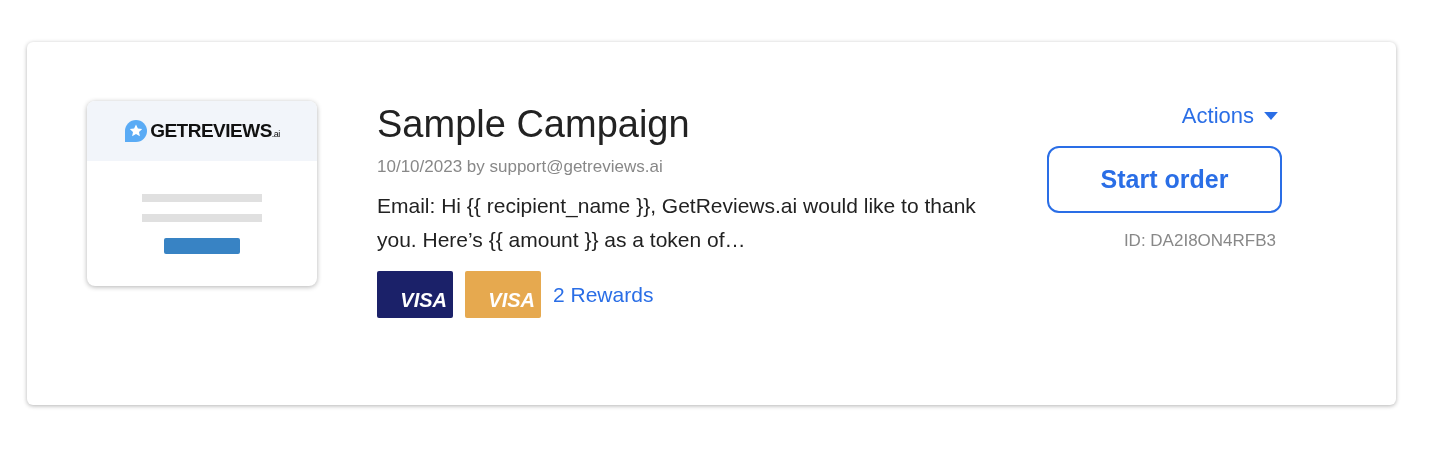  What do you see at coordinates (534, 124) in the screenshot?
I see `campaign-title: Sample Campaign` at bounding box center [534, 124].